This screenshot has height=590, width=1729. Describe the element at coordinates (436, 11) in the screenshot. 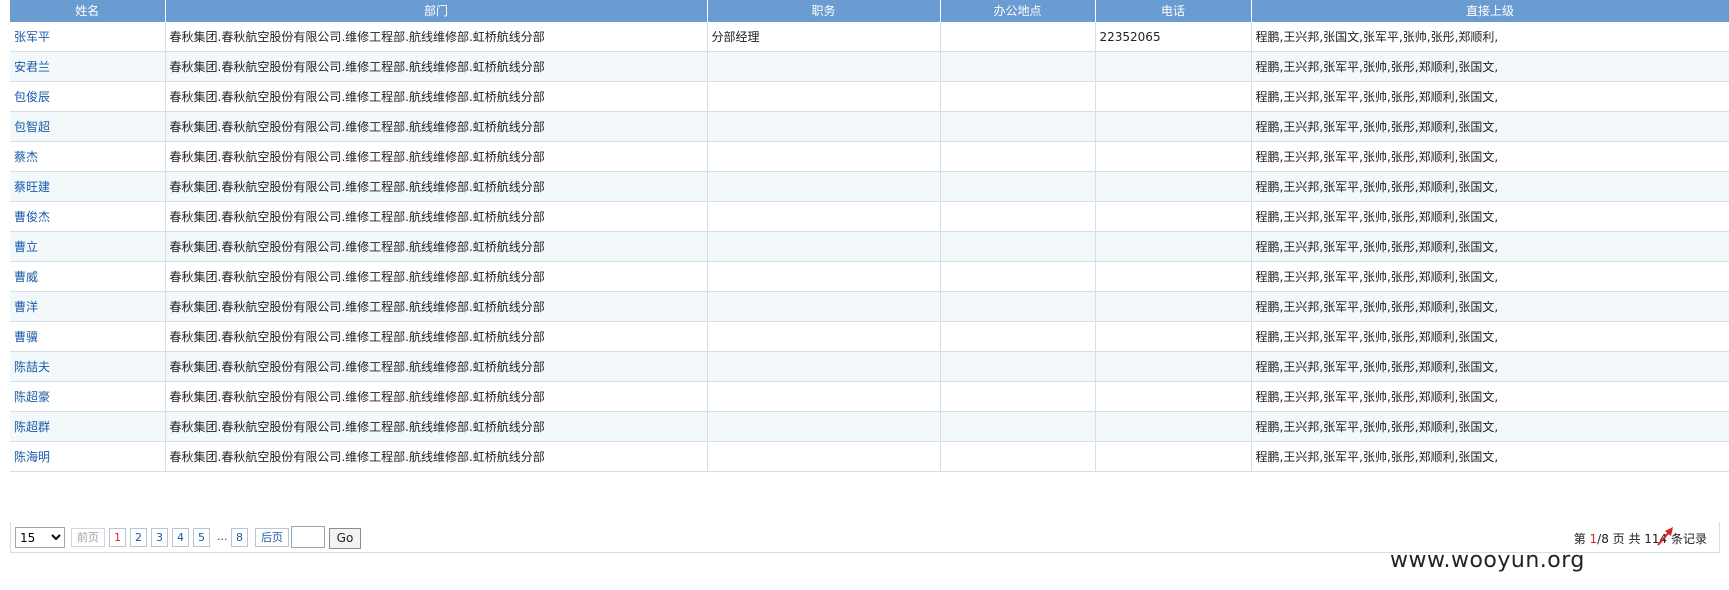

I see `column-header-department: 部门` at that location.